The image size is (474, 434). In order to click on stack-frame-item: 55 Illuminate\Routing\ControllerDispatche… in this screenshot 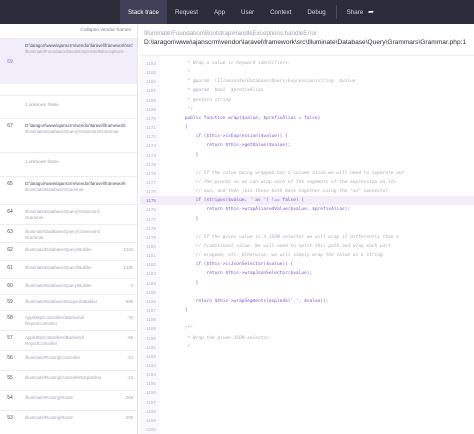, I will do `click(68, 379)`.